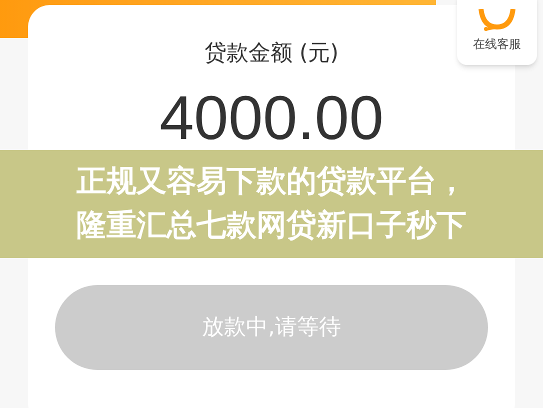 The height and width of the screenshot is (408, 543). I want to click on customer-service-label: 在线客服, so click(497, 44).